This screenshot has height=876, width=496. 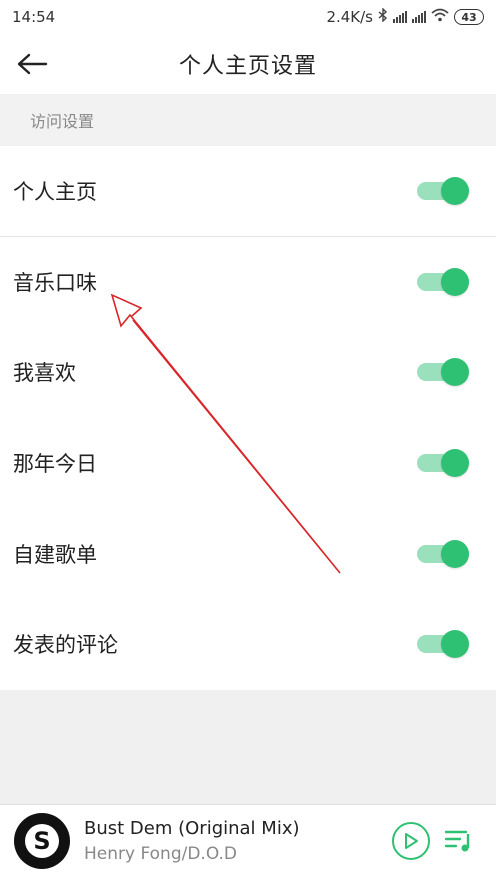 I want to click on network-speed: 2.4K/s, so click(x=349, y=17).